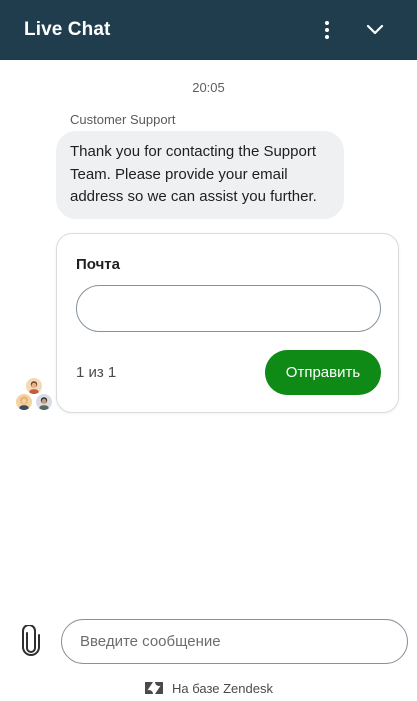  Describe the element at coordinates (208, 30) in the screenshot. I see `chat-header: Live Chat` at that location.